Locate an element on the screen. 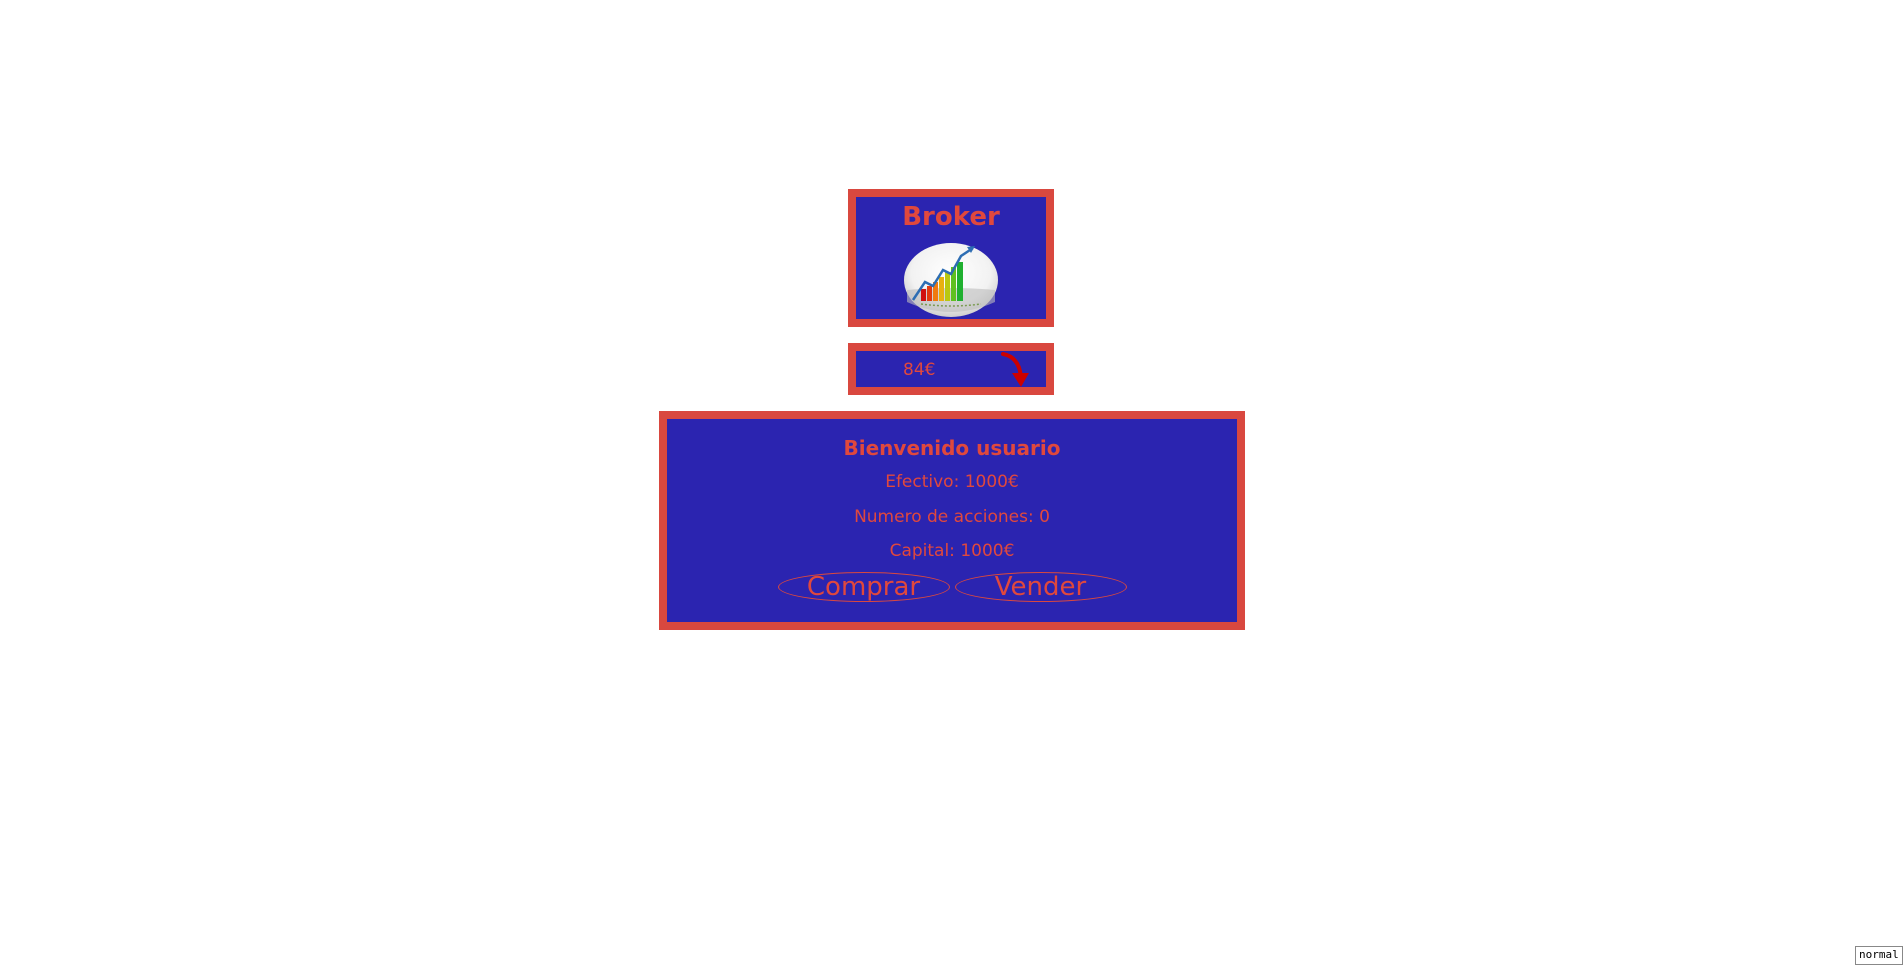 The width and height of the screenshot is (1903, 966). mode-indicator: normal is located at coordinates (1879, 955).